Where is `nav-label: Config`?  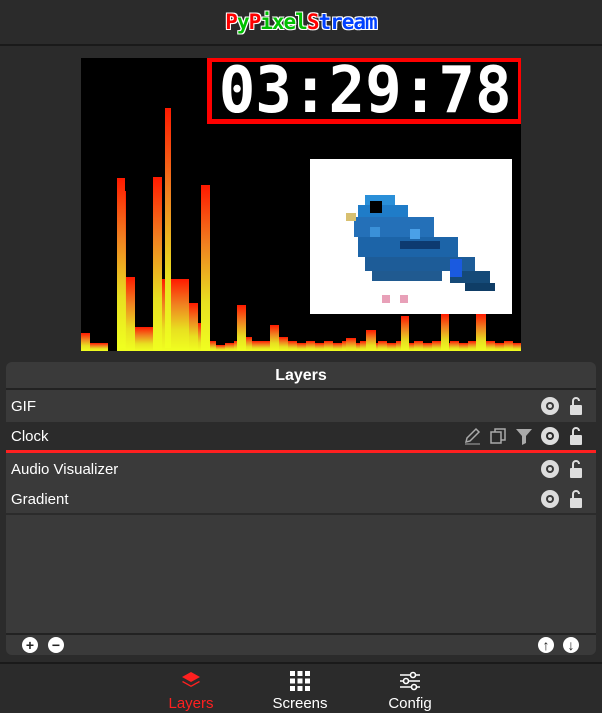
nav-label: Config is located at coordinates (410, 703).